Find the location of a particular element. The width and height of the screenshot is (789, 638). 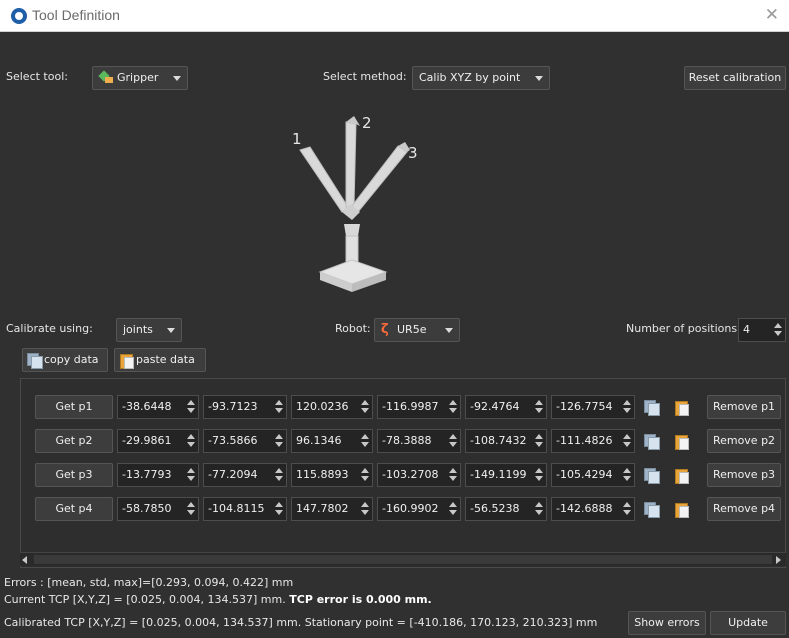

joint-value: 147.7802 is located at coordinates (322, 508).